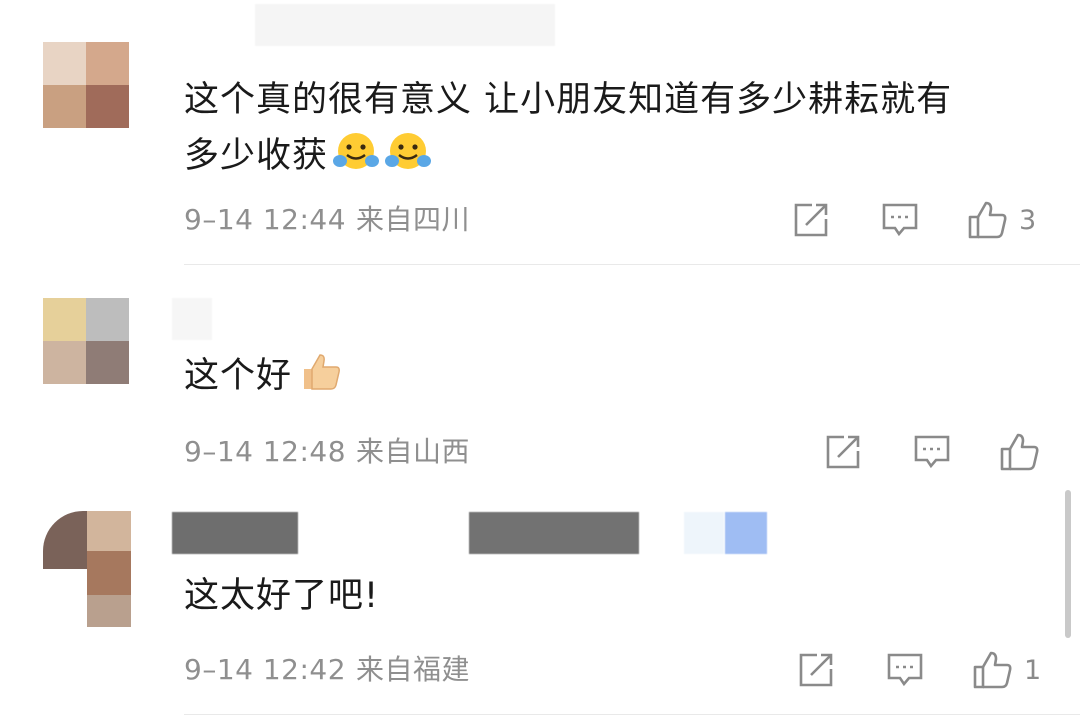  I want to click on comment-text: 这太好了吧!, so click(282, 596).